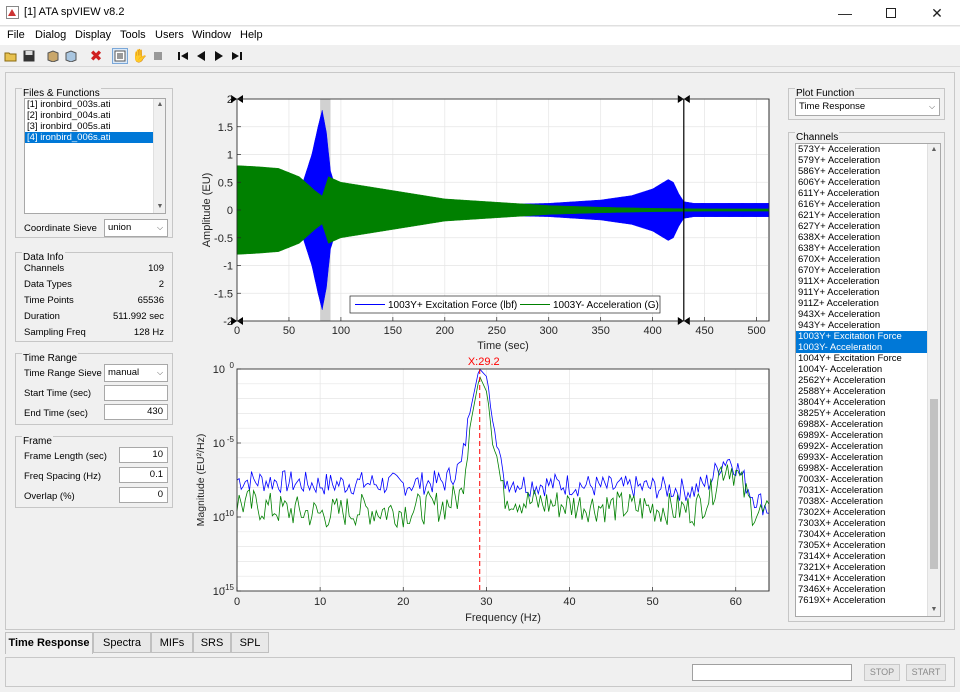  I want to click on tick-label-x: 250, so click(497, 331).